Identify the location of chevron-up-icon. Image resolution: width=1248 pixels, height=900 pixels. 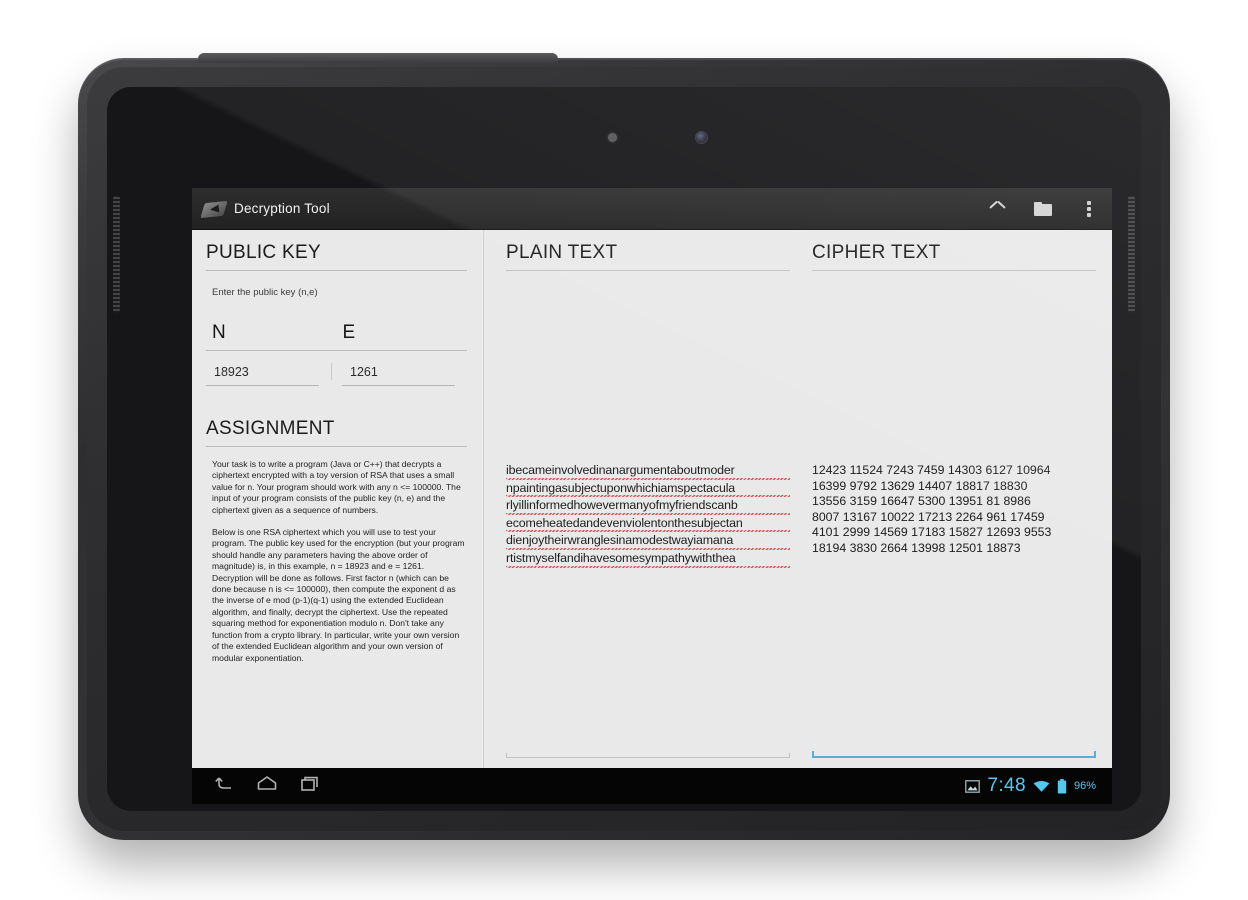
(997, 208).